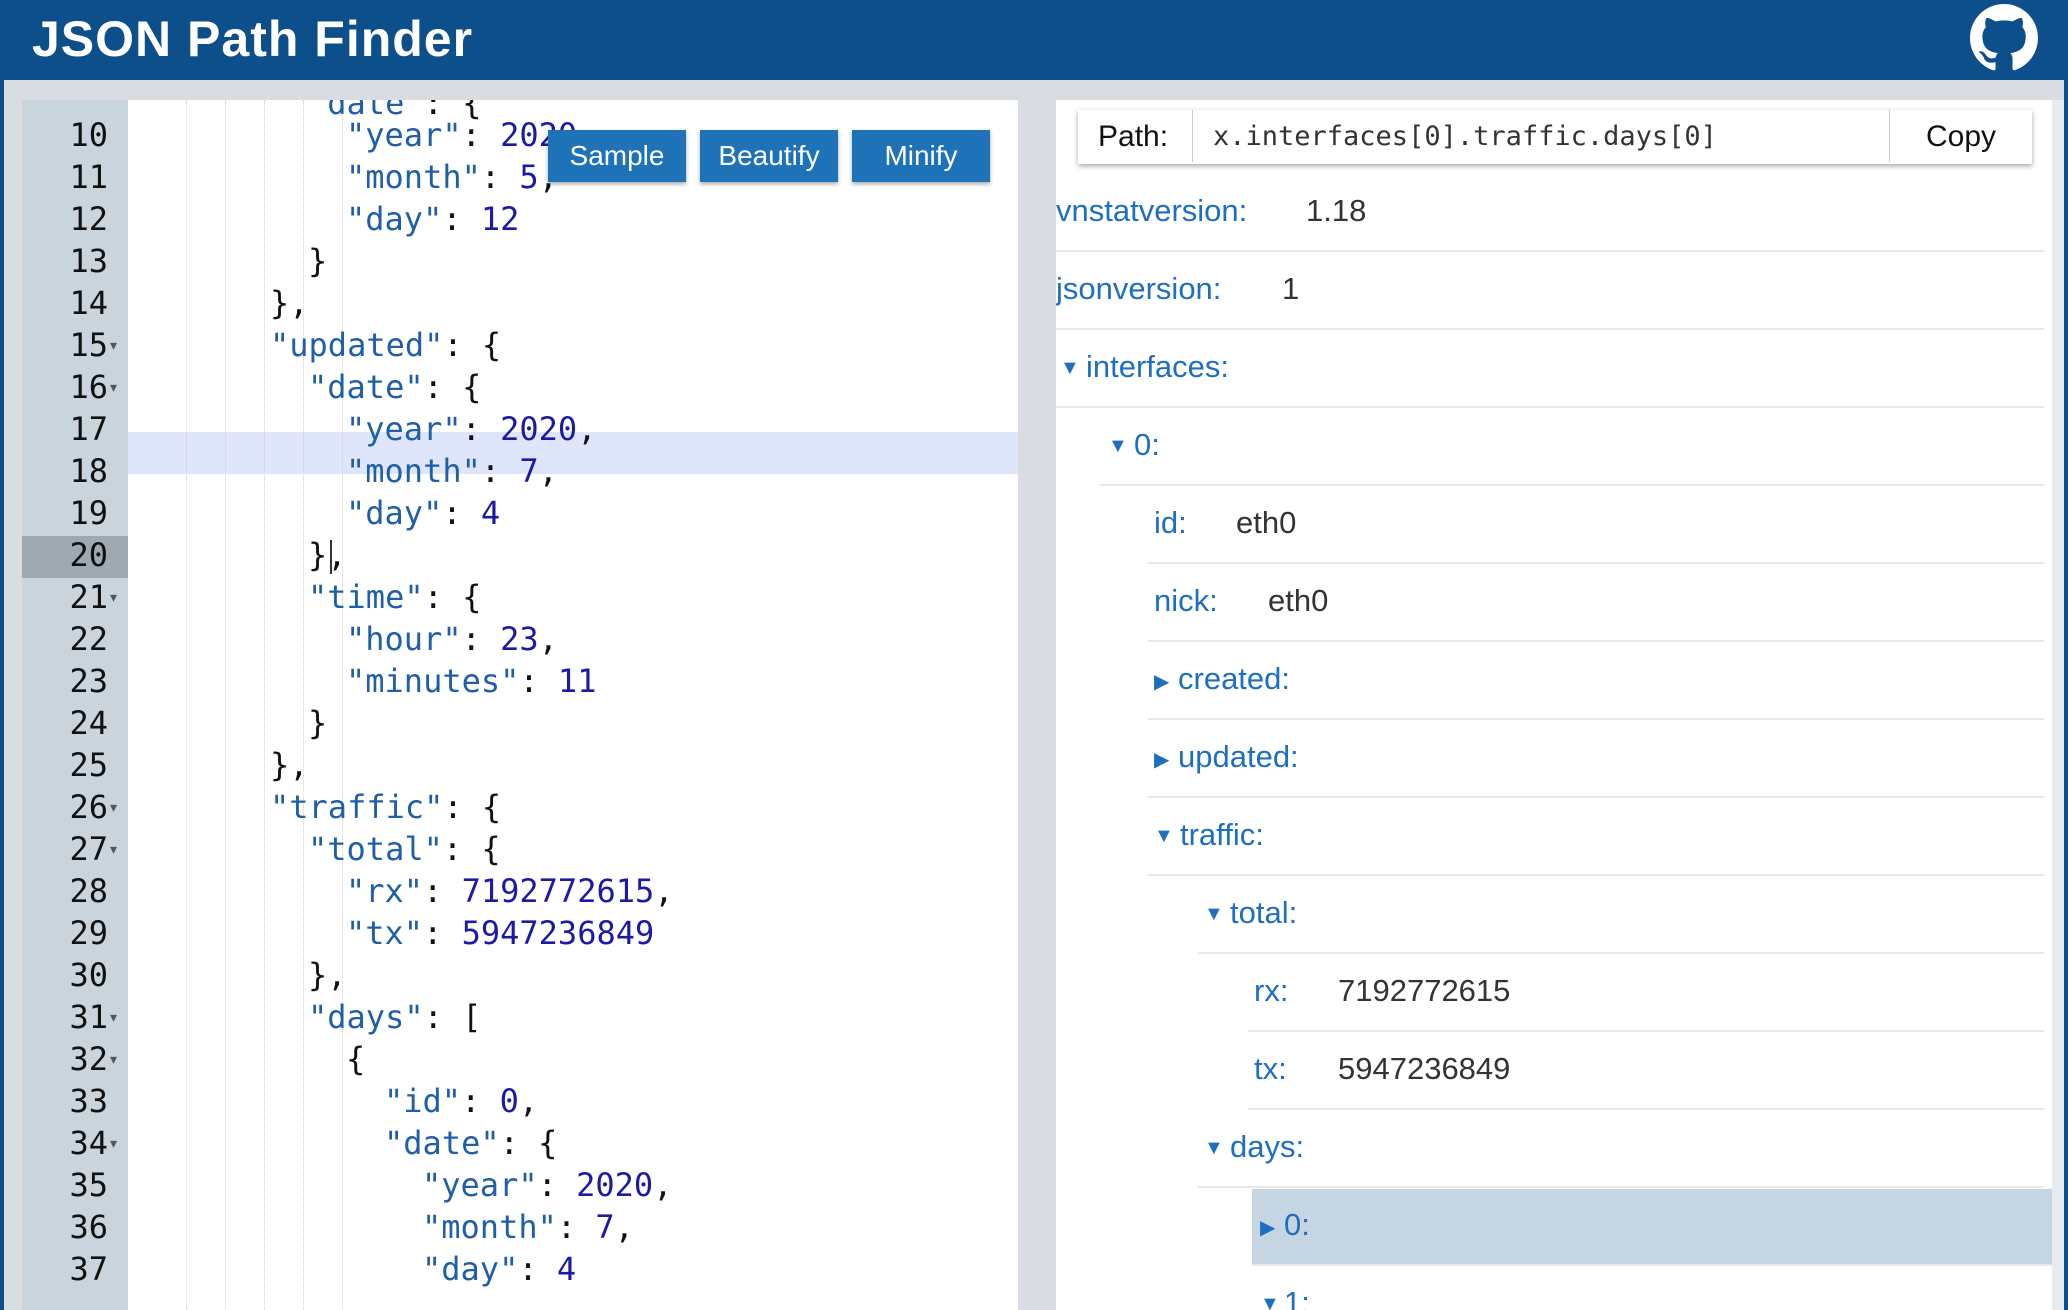  I want to click on tree-row-interface-0: ▼ 0:, so click(1572, 447).